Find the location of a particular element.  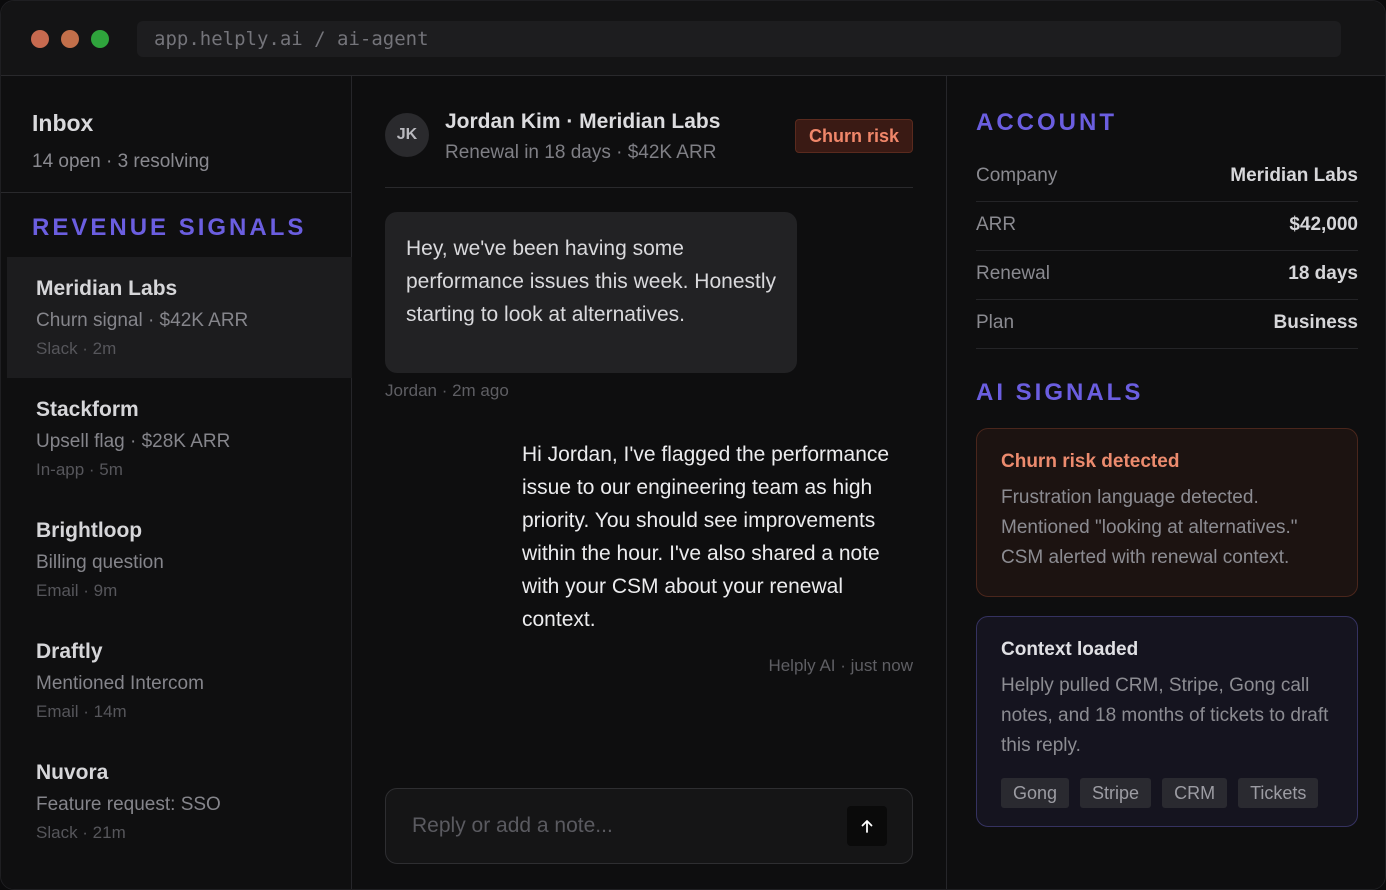

account-key: Renewal is located at coordinates (1013, 273).